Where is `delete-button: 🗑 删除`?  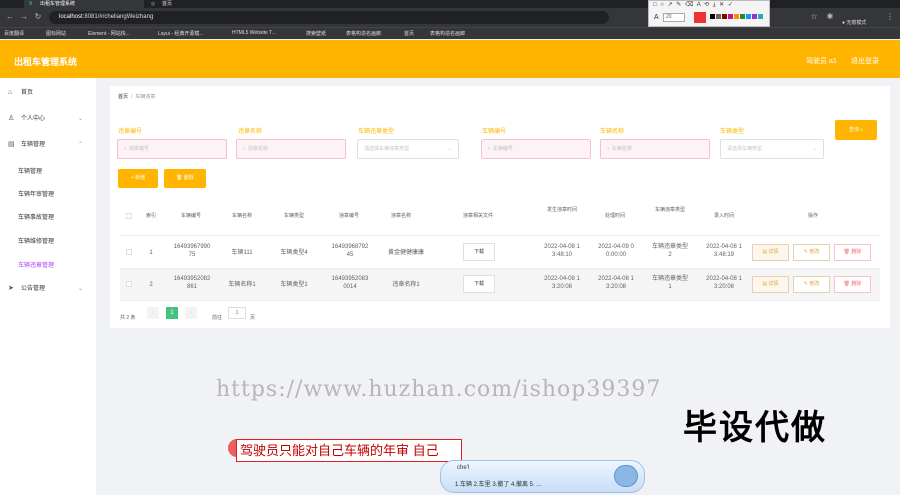 delete-button: 🗑 删除 is located at coordinates (185, 178).